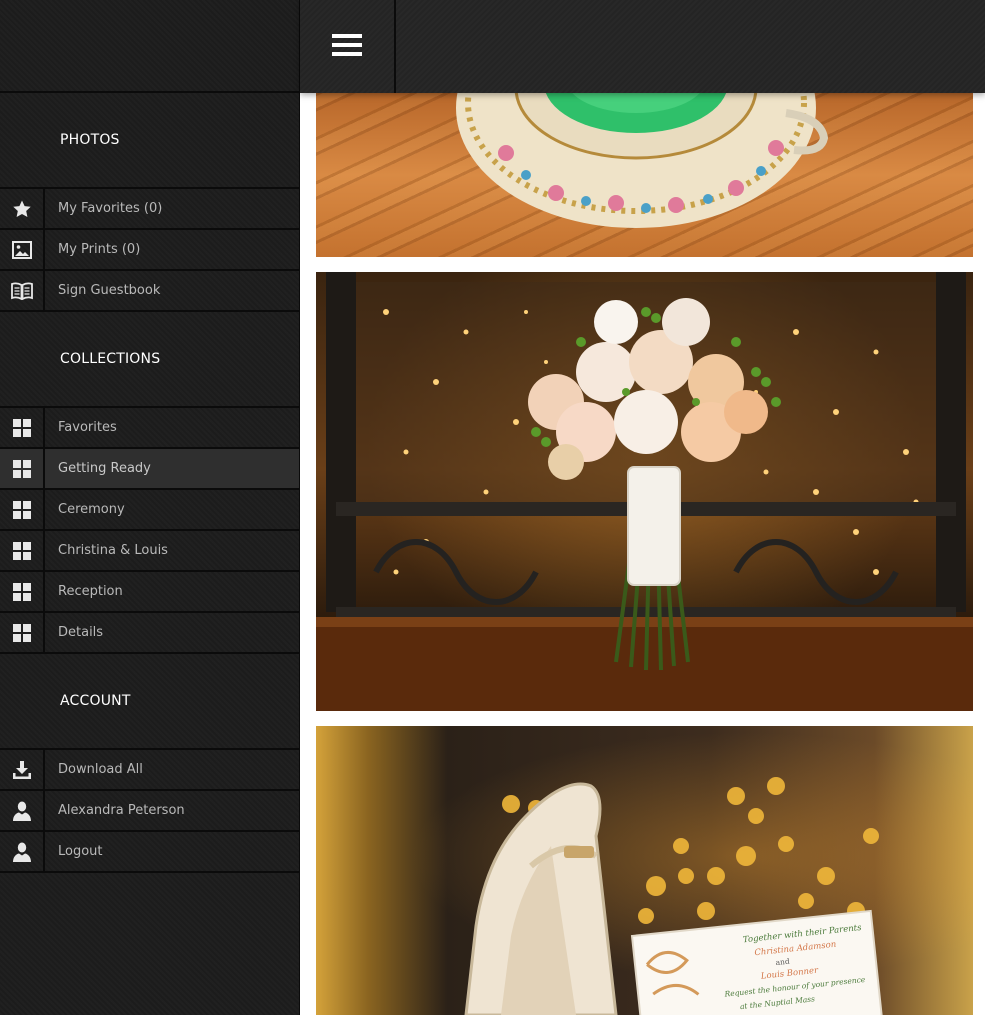  I want to click on sidebar-item-download-all: Download All, so click(149, 770).